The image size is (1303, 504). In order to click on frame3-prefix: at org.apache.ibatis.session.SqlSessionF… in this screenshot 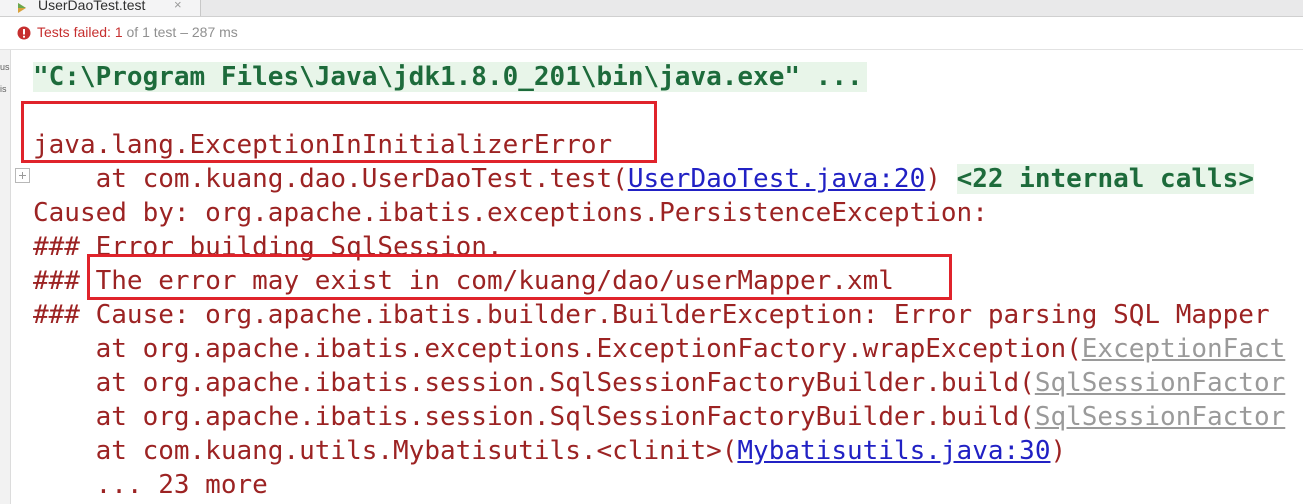, I will do `click(534, 383)`.